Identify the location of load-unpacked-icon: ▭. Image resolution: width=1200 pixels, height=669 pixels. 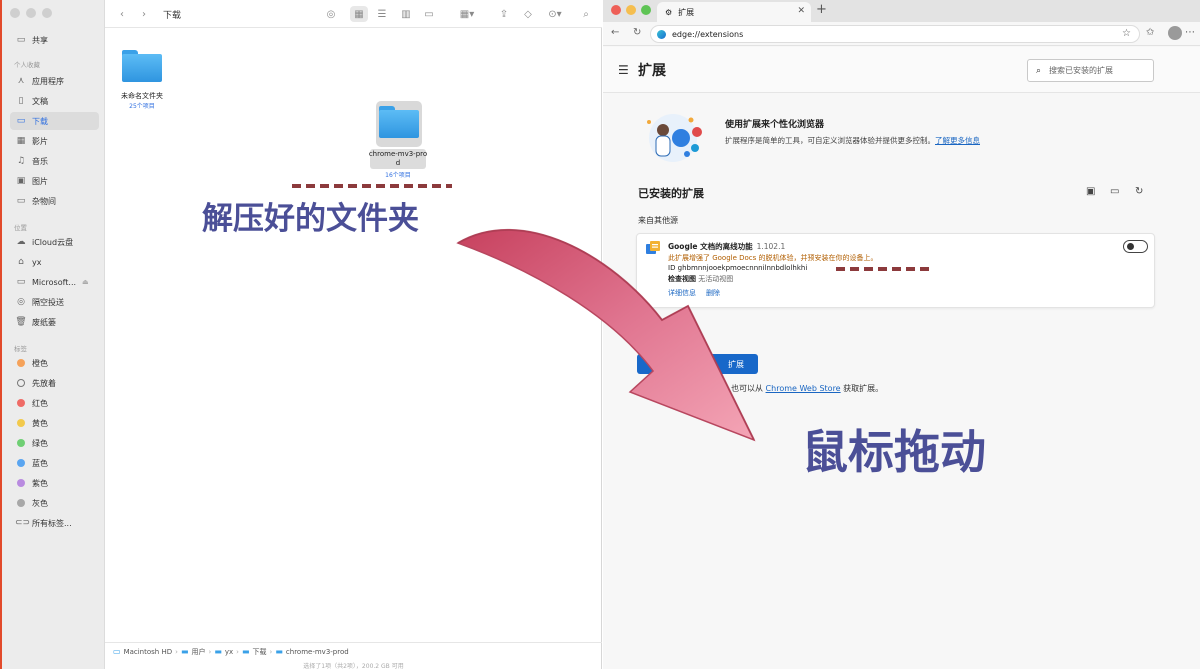
(1114, 191).